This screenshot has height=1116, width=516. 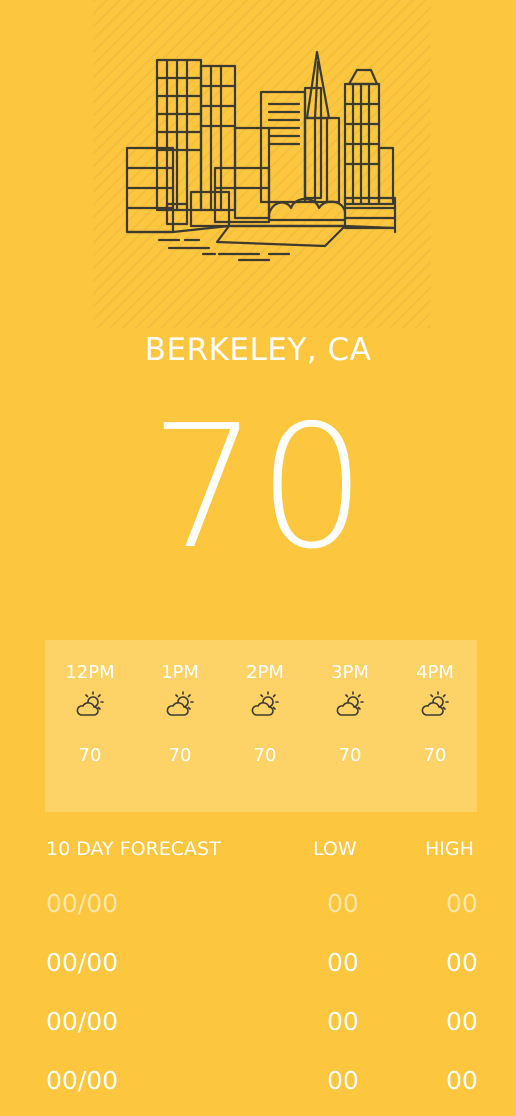 What do you see at coordinates (265, 726) in the screenshot?
I see `hourly-item: 2PM 70` at bounding box center [265, 726].